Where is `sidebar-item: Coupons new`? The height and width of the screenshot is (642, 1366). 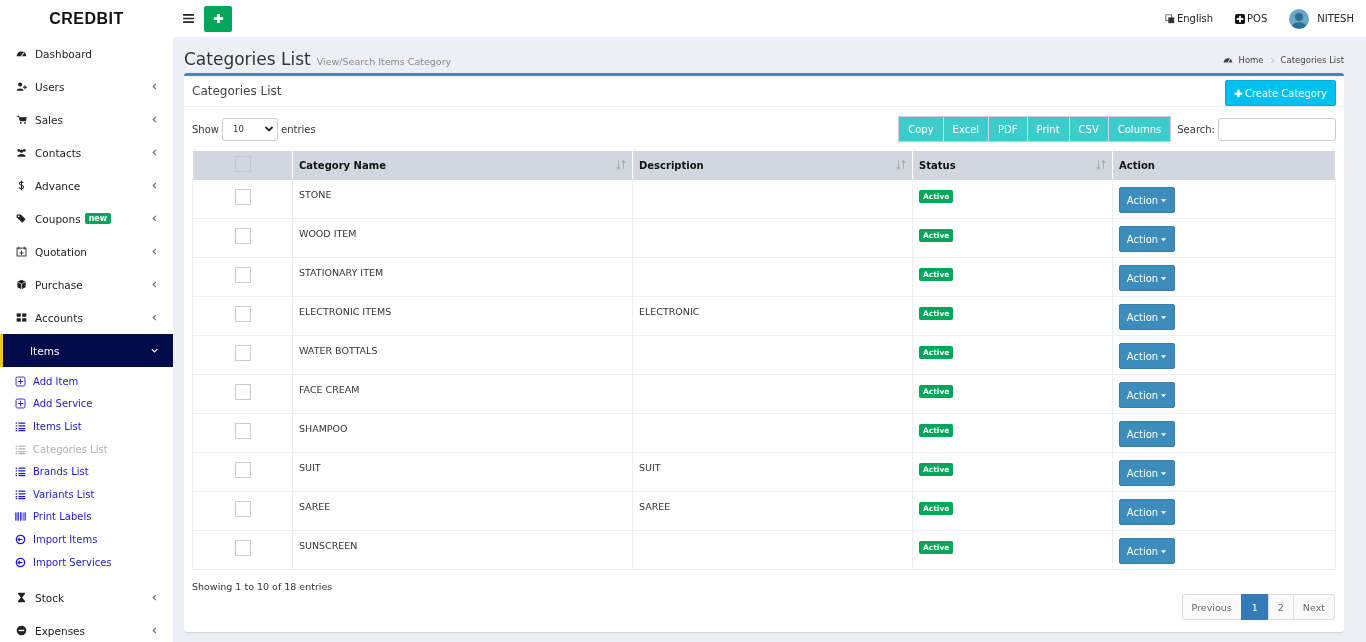 sidebar-item: Coupons new is located at coordinates (86, 218).